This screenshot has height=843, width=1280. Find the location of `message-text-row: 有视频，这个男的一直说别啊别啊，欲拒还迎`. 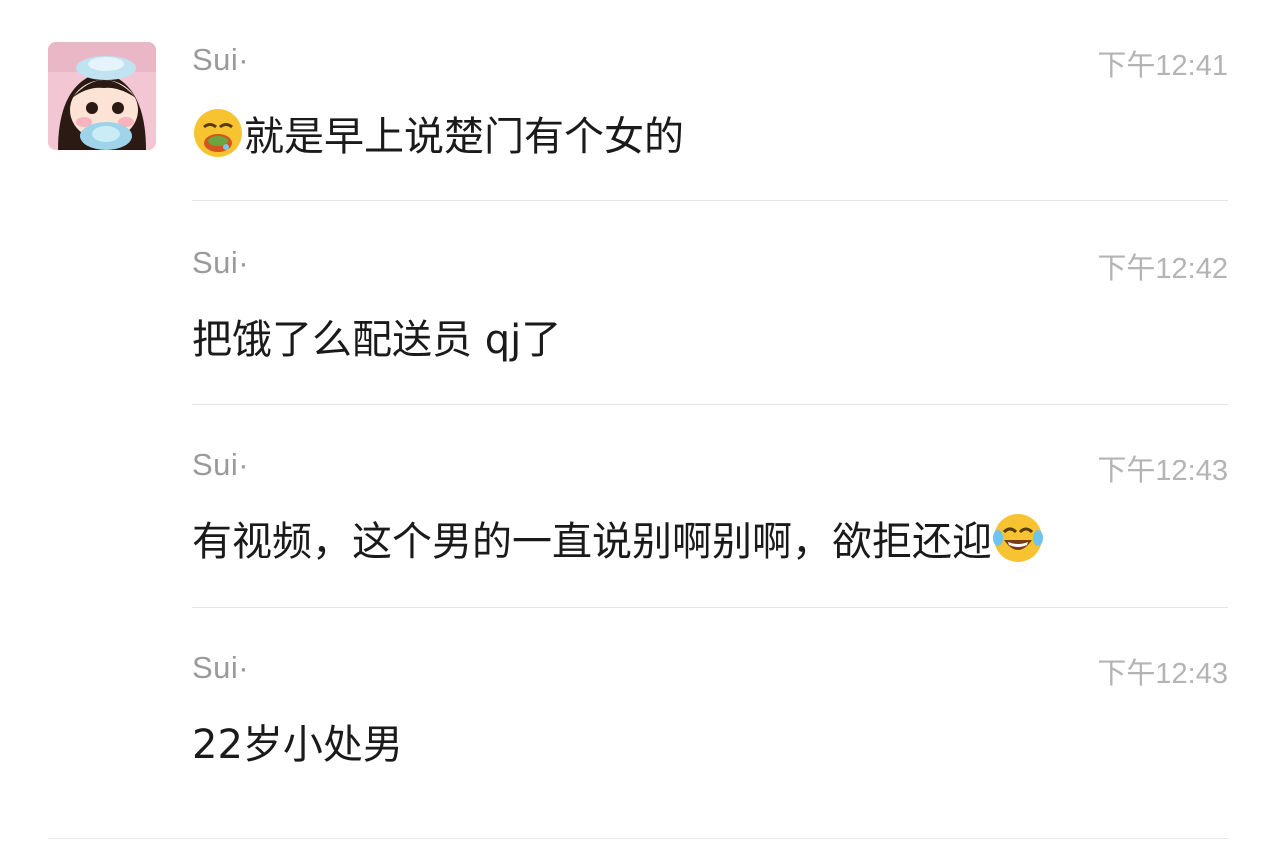

message-text-row: 有视频，这个男的一直说别啊别啊，欲拒还迎 is located at coordinates (618, 538).